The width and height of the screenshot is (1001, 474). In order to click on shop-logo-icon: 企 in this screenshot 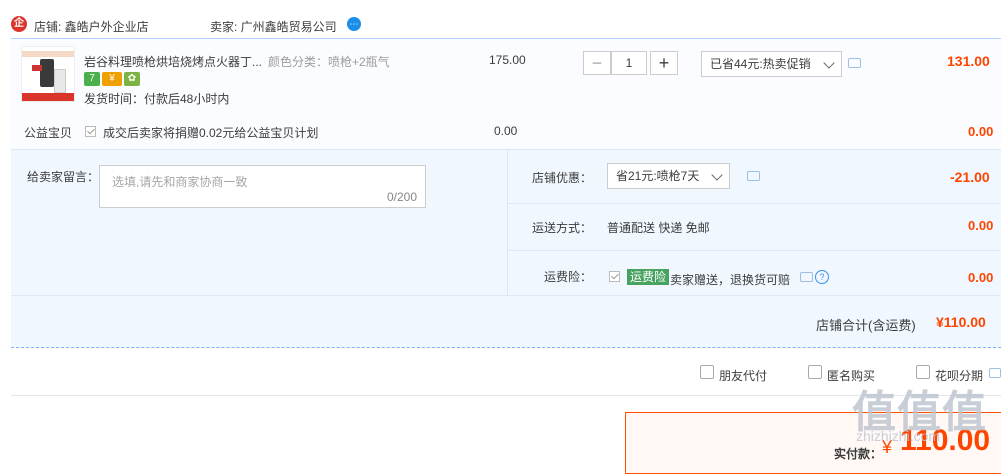, I will do `click(19, 24)`.